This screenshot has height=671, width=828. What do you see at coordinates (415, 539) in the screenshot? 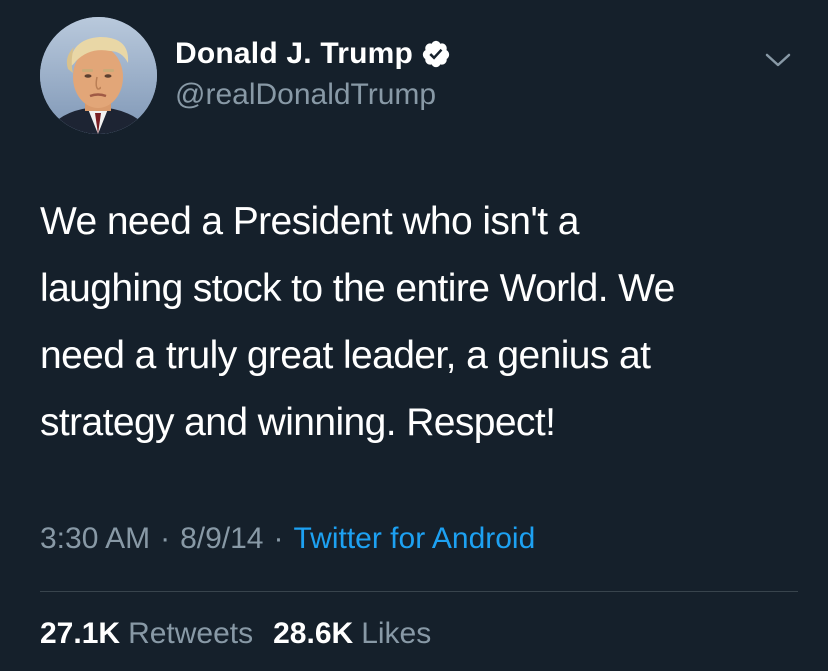
I see `tweet-source-link: Twitter for Android` at bounding box center [415, 539].